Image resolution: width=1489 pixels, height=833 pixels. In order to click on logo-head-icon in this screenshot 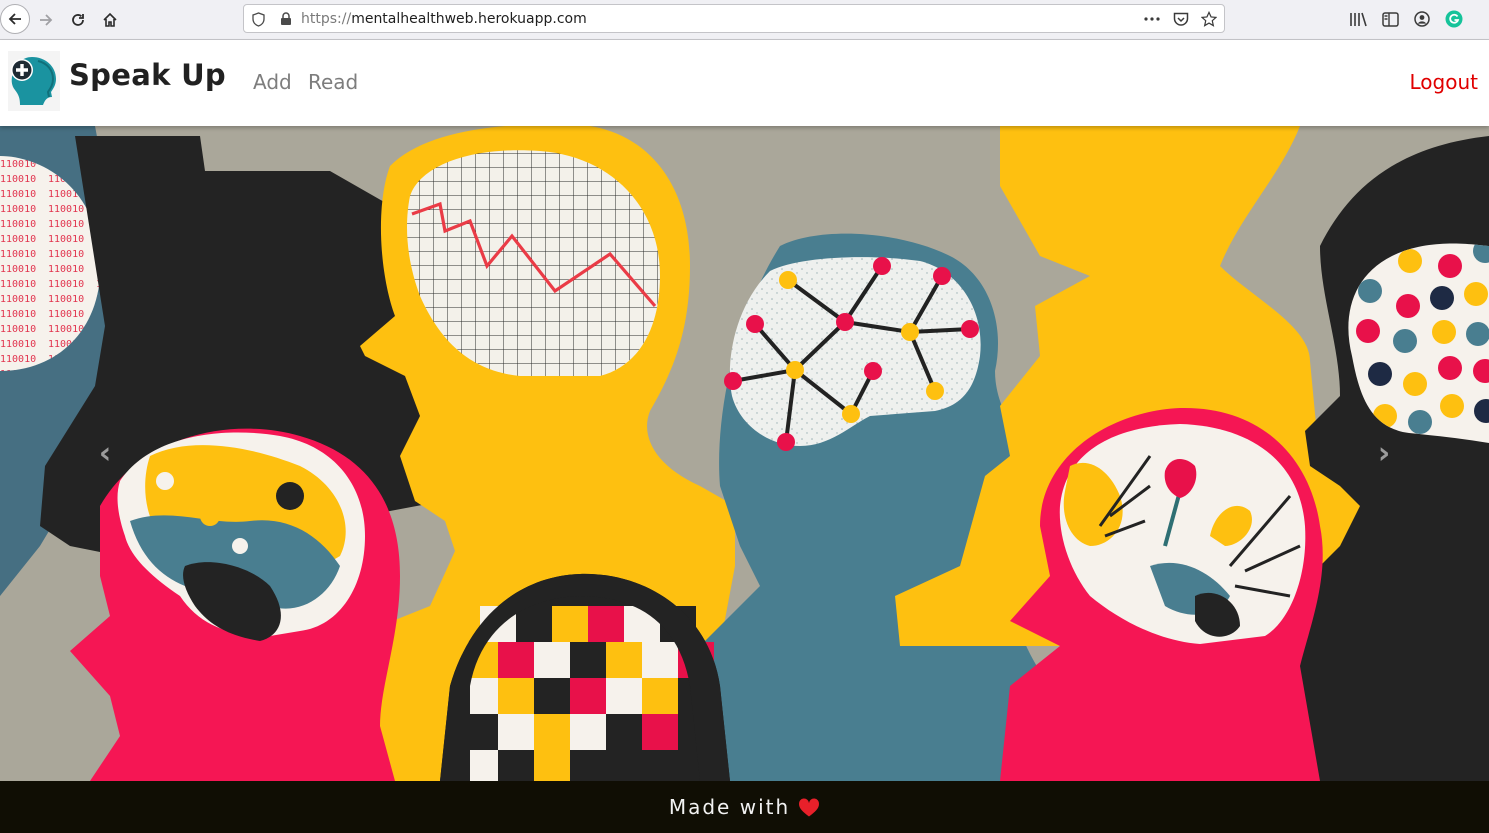, I will do `click(34, 81)`.